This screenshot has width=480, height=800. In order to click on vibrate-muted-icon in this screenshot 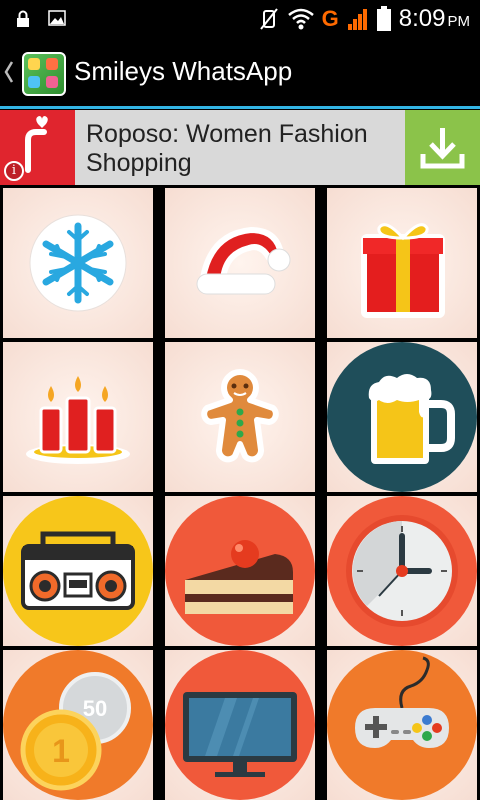, I will do `click(268, 19)`.